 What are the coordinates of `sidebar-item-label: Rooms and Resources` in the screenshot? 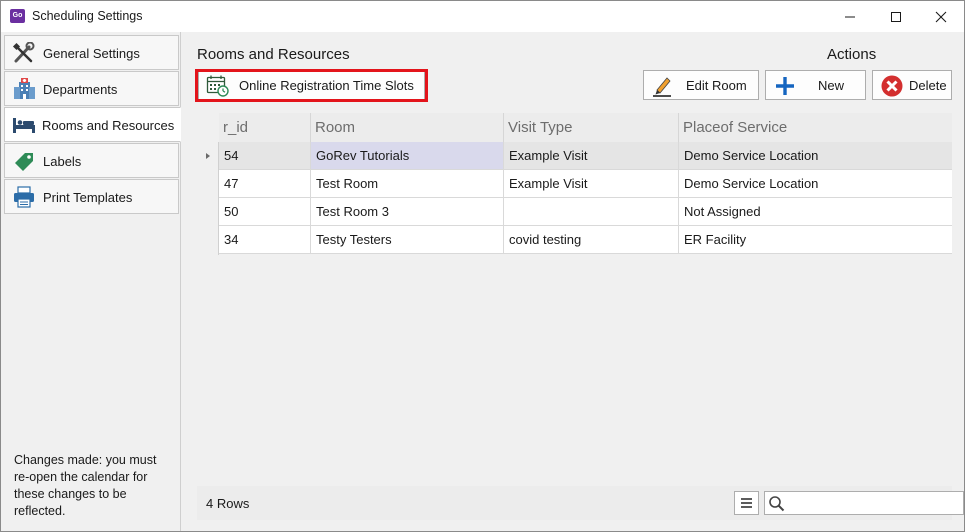 It's located at (108, 125).